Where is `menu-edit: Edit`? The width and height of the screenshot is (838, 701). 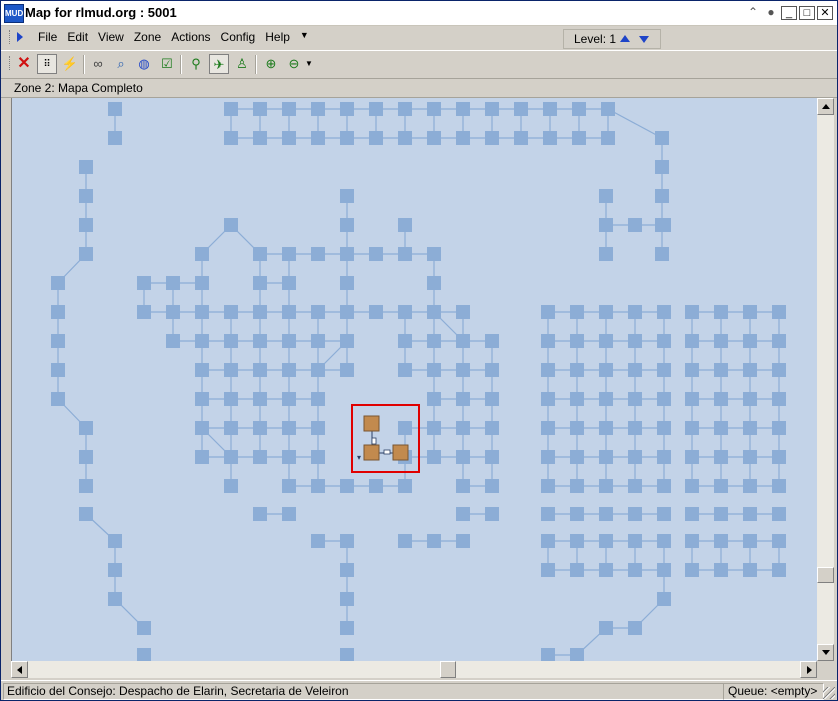
menu-edit: Edit is located at coordinates (77, 37).